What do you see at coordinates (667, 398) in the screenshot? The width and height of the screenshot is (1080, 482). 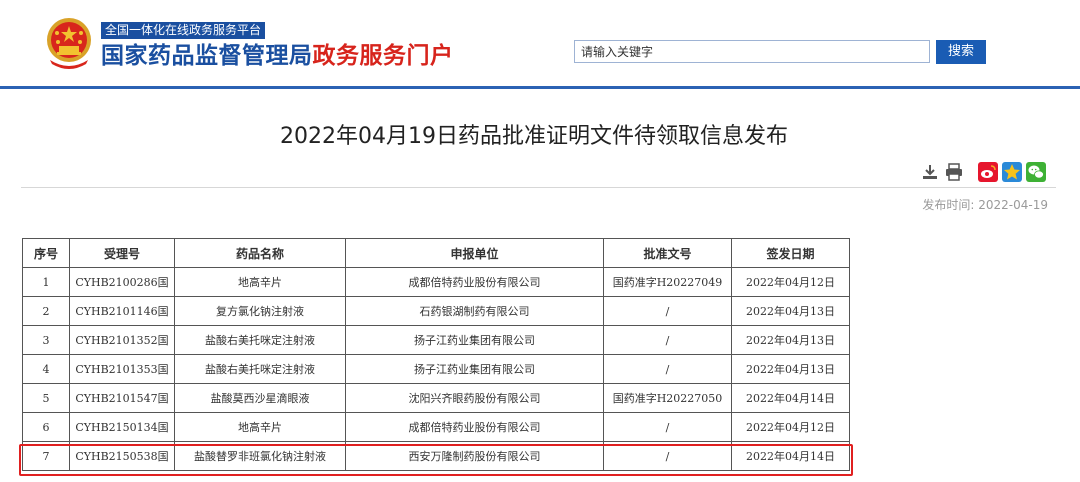 I see `cell-approval-no: 国药准字H20227050` at bounding box center [667, 398].